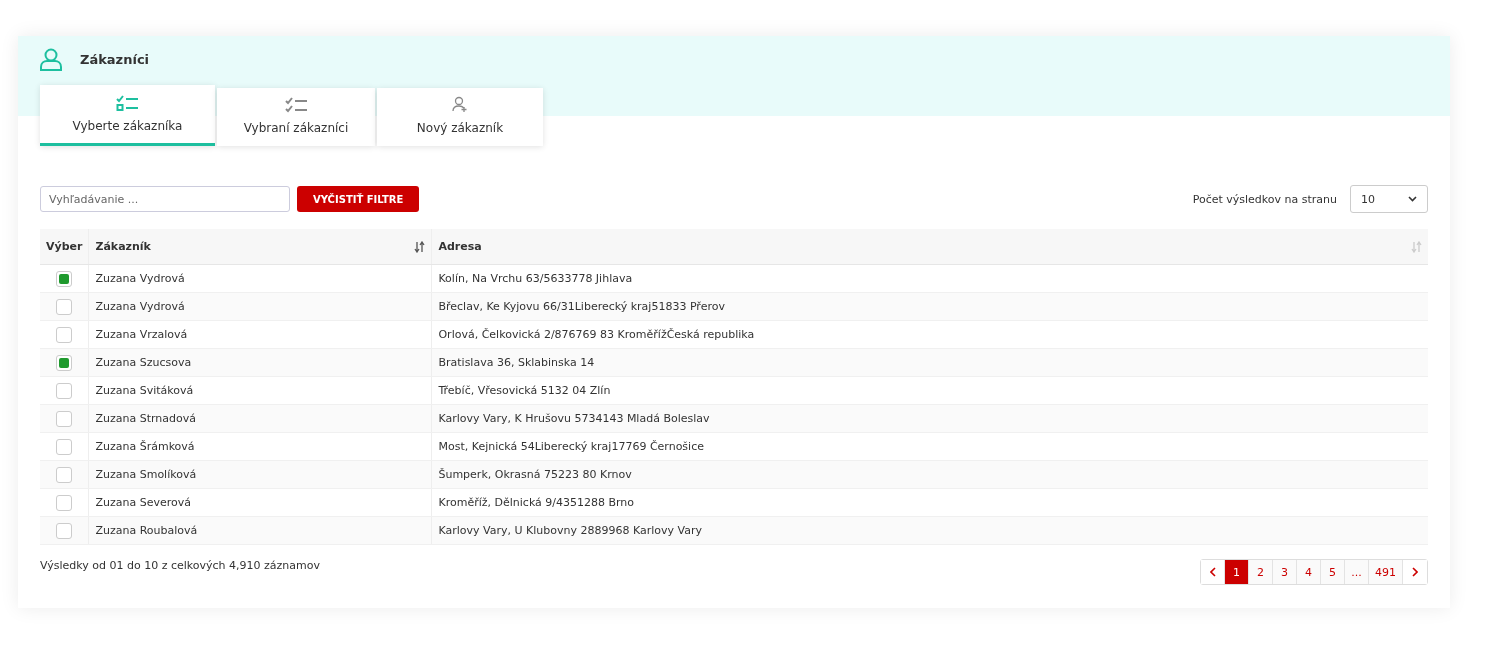 This screenshot has height=647, width=1500. I want to click on page-size-label: Počet výsledkov na stranu, so click(1264, 199).